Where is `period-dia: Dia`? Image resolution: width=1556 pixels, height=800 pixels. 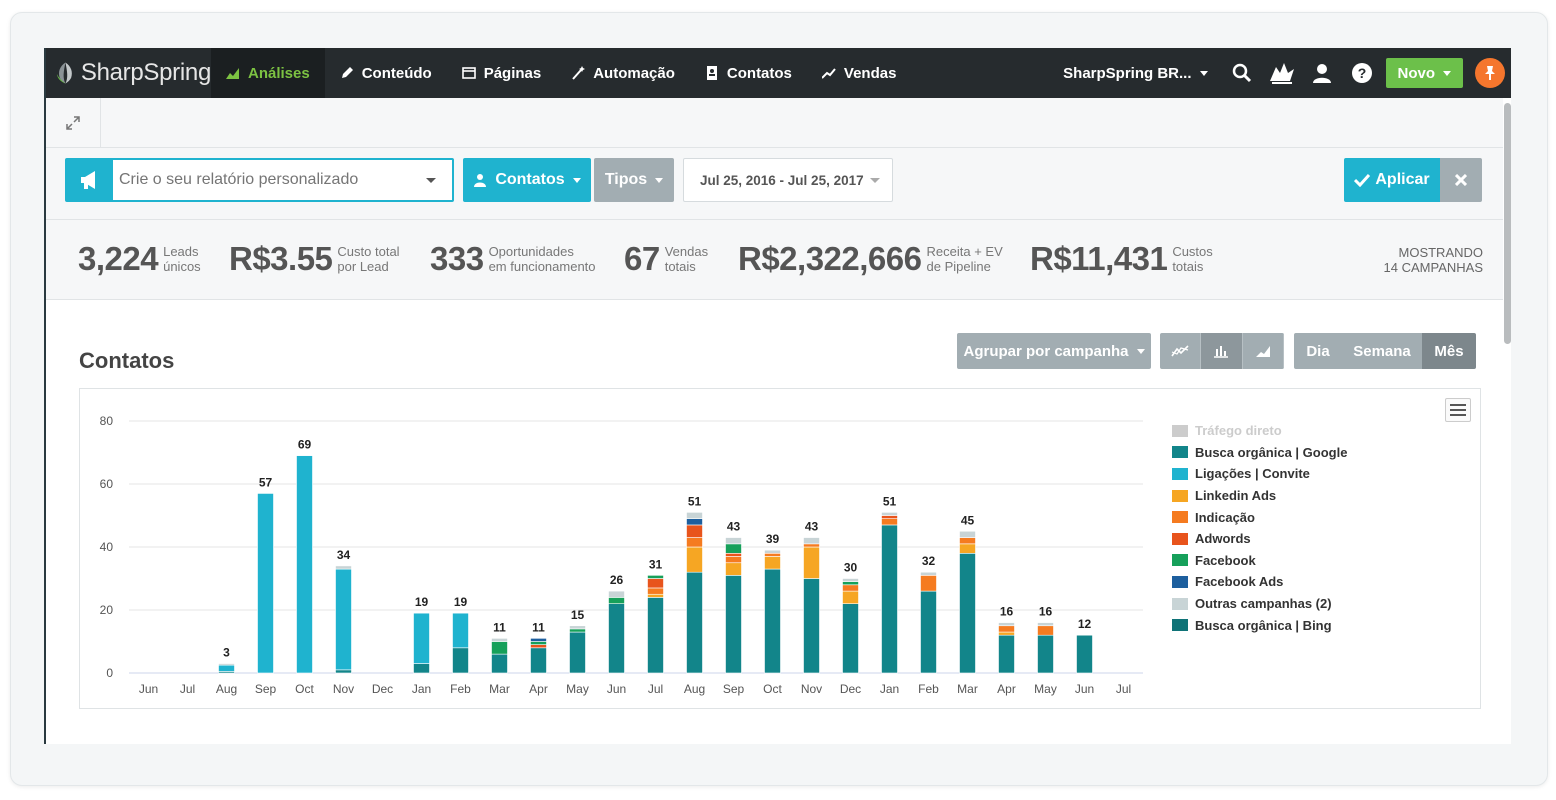 period-dia: Dia is located at coordinates (1318, 351).